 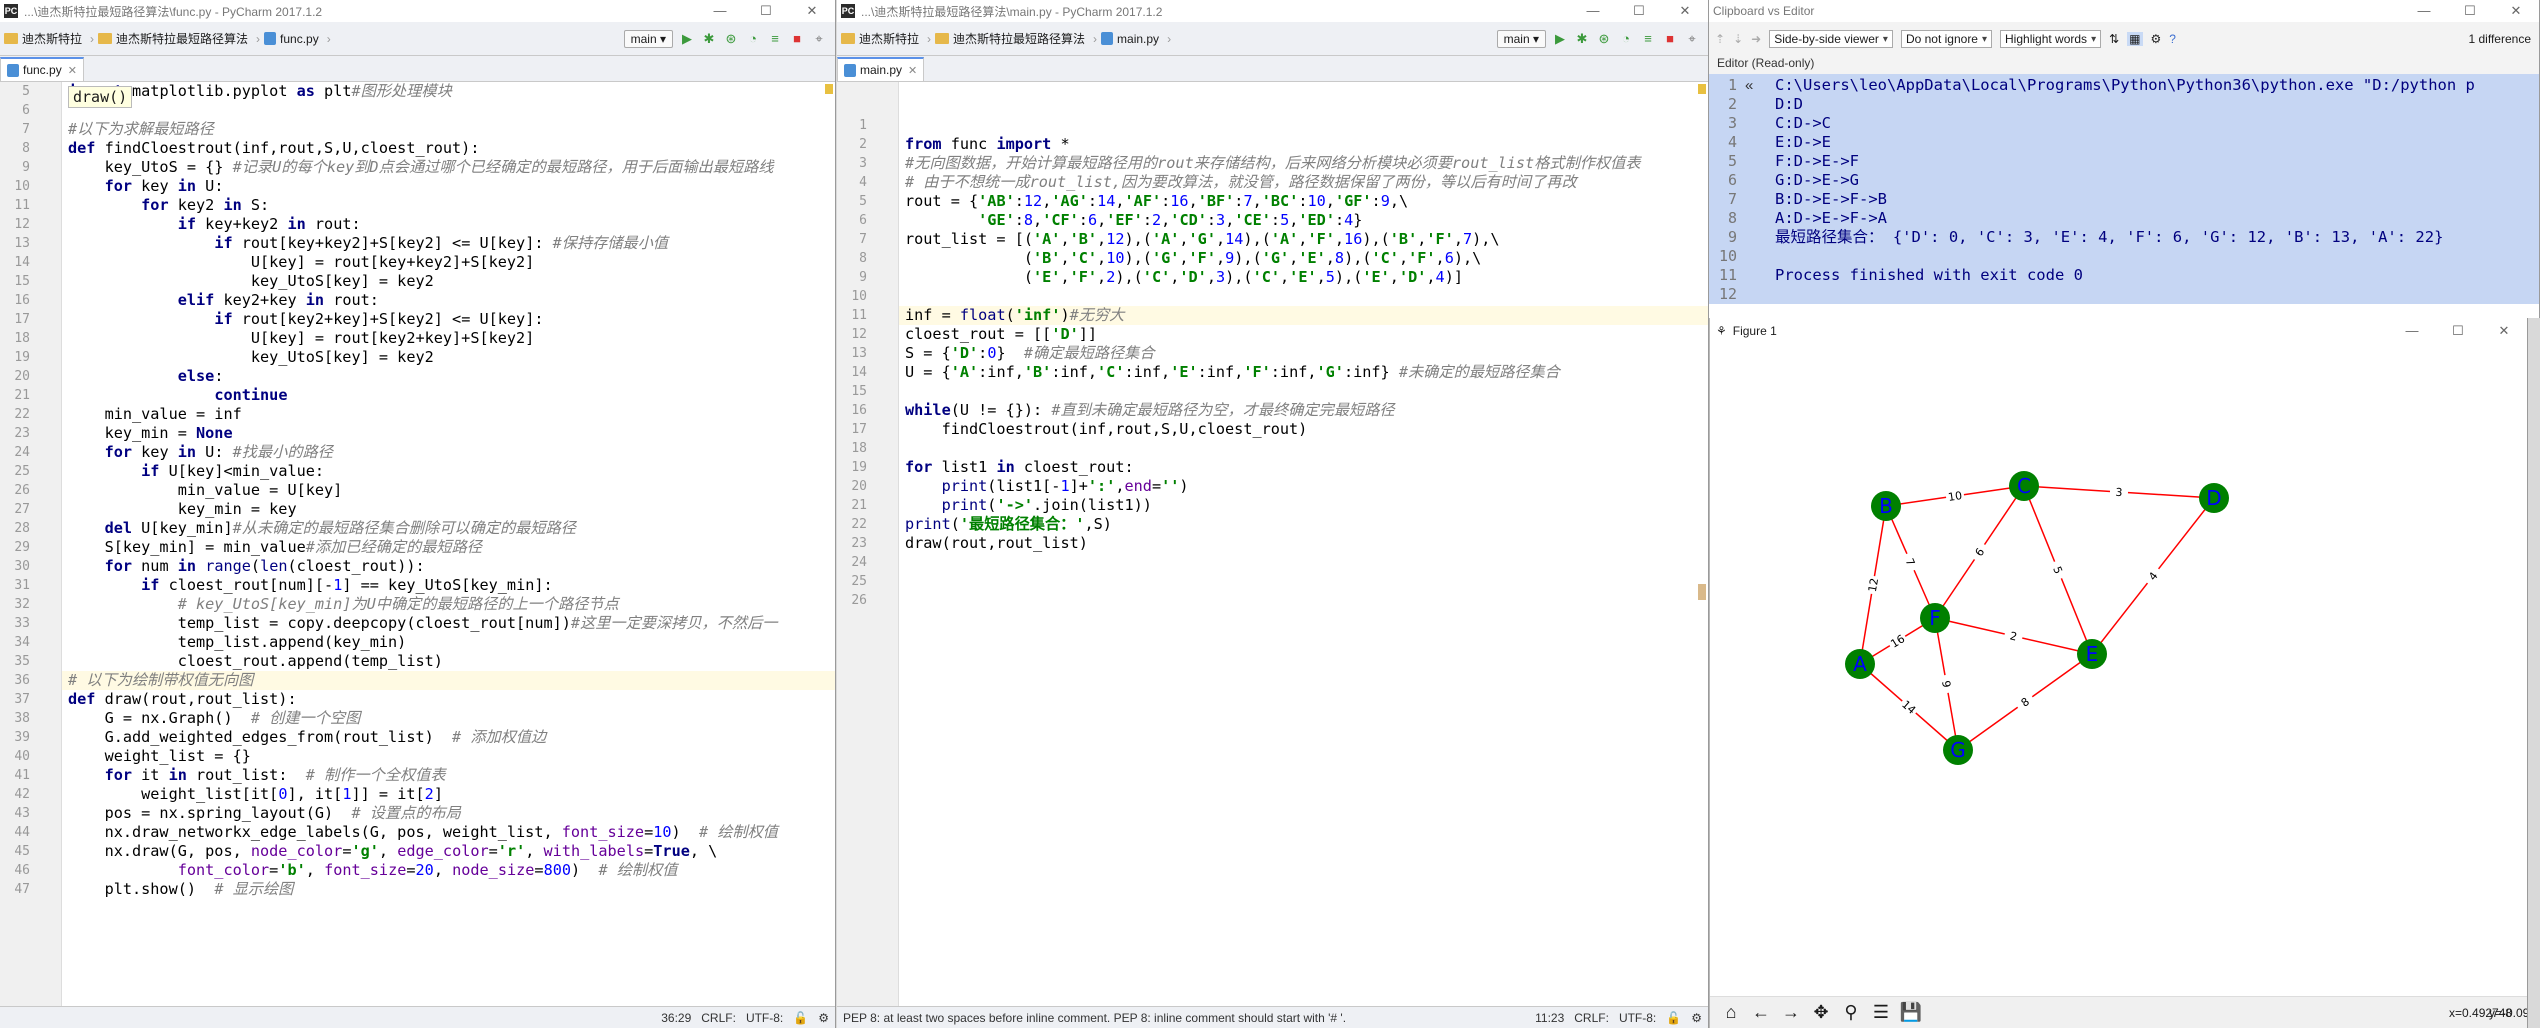 What do you see at coordinates (15, 718) in the screenshot?
I see `line-number: 38` at bounding box center [15, 718].